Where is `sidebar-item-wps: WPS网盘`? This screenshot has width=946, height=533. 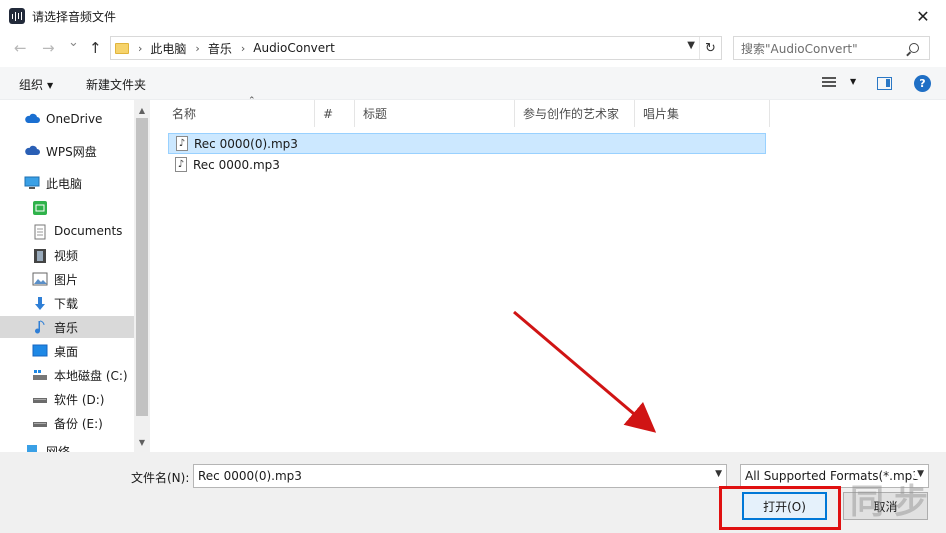
sidebar-item-wps: WPS网盘 is located at coordinates (60, 151).